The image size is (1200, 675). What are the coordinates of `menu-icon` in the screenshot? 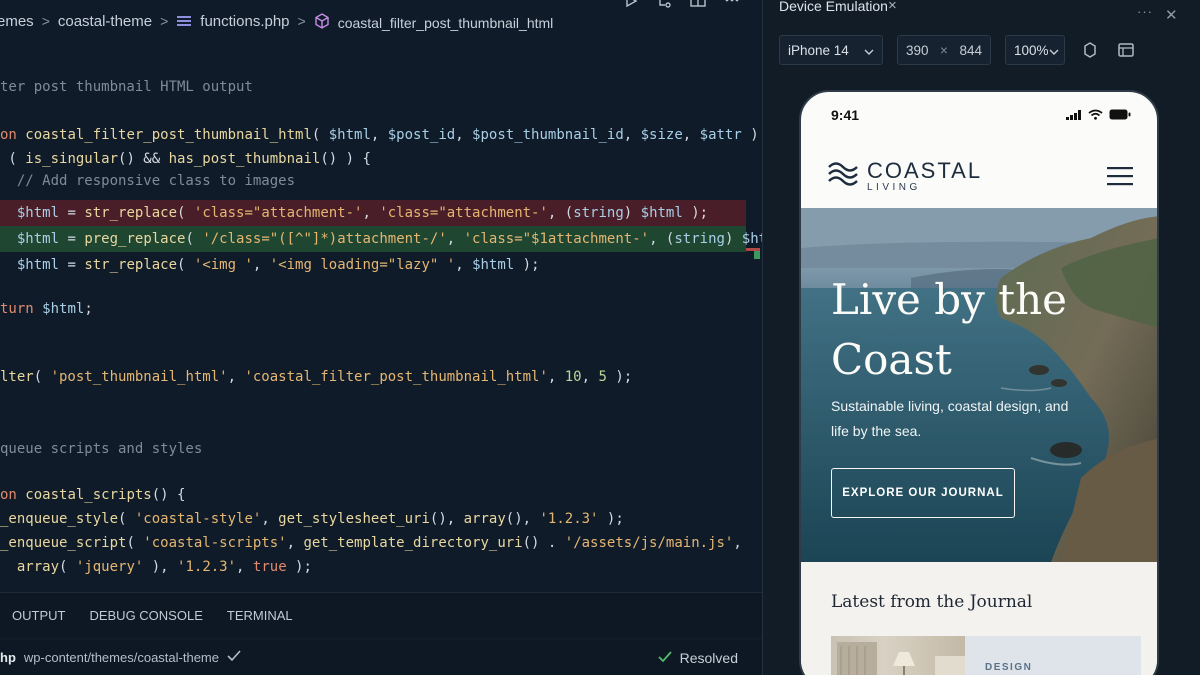 It's located at (1120, 178).